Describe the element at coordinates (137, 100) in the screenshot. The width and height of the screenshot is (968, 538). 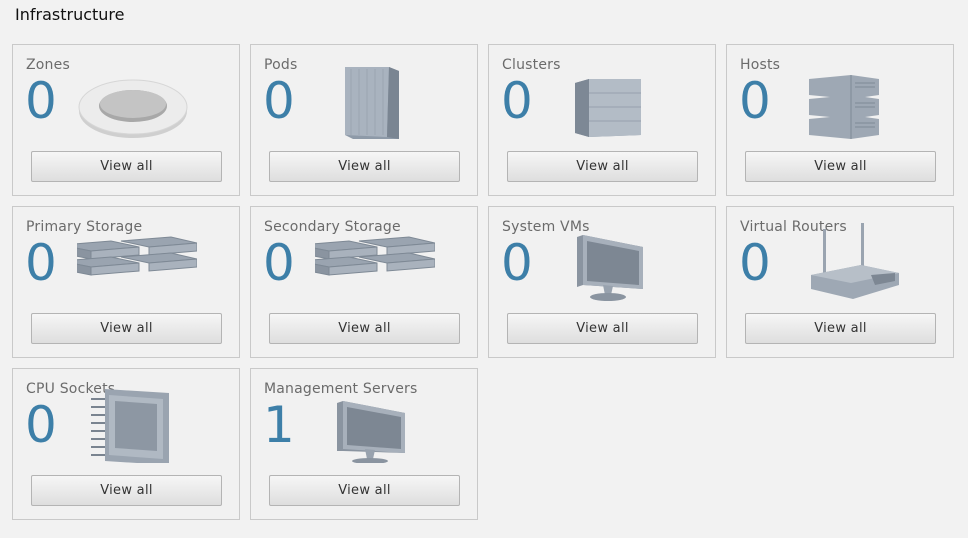
I see `zone-icon` at that location.